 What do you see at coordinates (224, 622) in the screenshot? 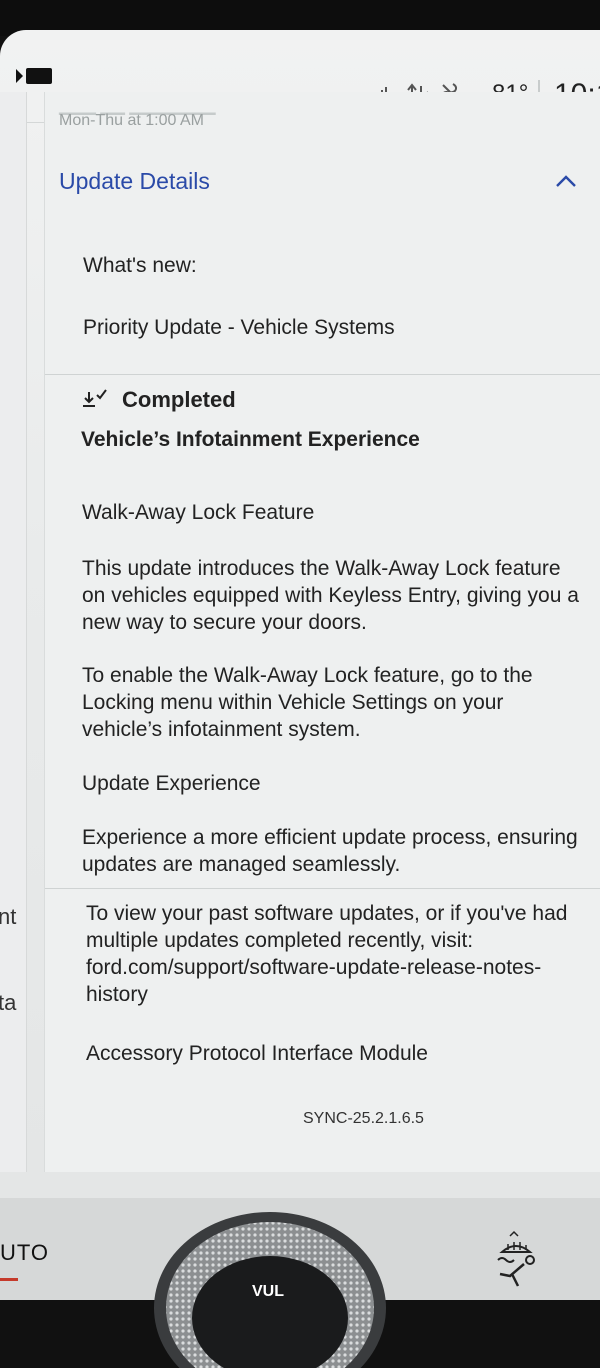
I see `text-line: new way to secure your doors.` at bounding box center [224, 622].